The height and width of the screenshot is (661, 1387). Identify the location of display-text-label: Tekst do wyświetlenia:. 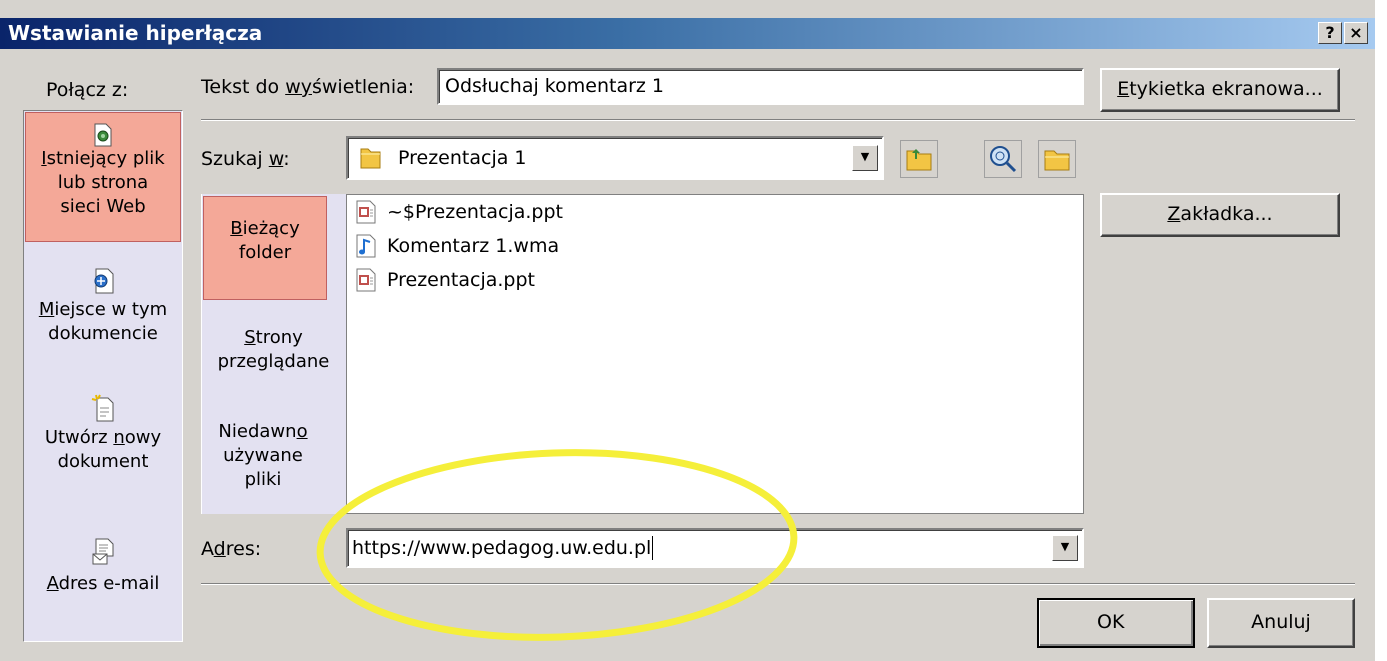
(308, 87).